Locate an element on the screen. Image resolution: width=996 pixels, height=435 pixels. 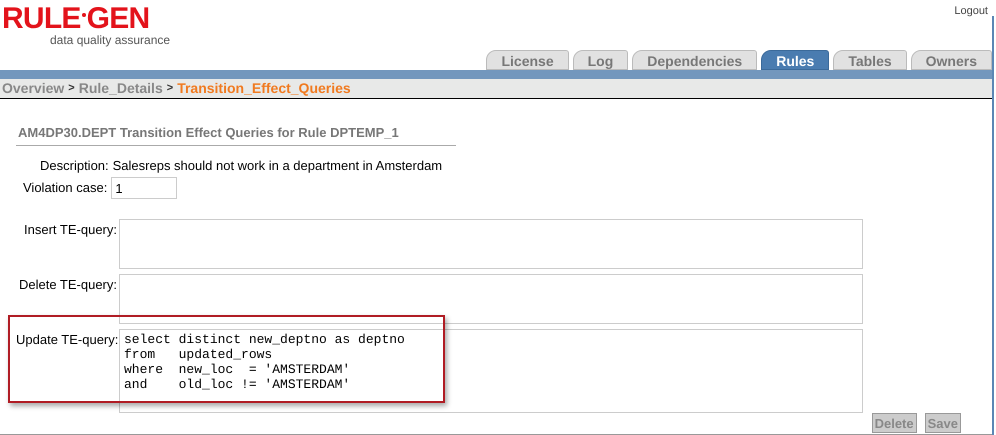
query-label: Update TE-query: is located at coordinates (67, 340).